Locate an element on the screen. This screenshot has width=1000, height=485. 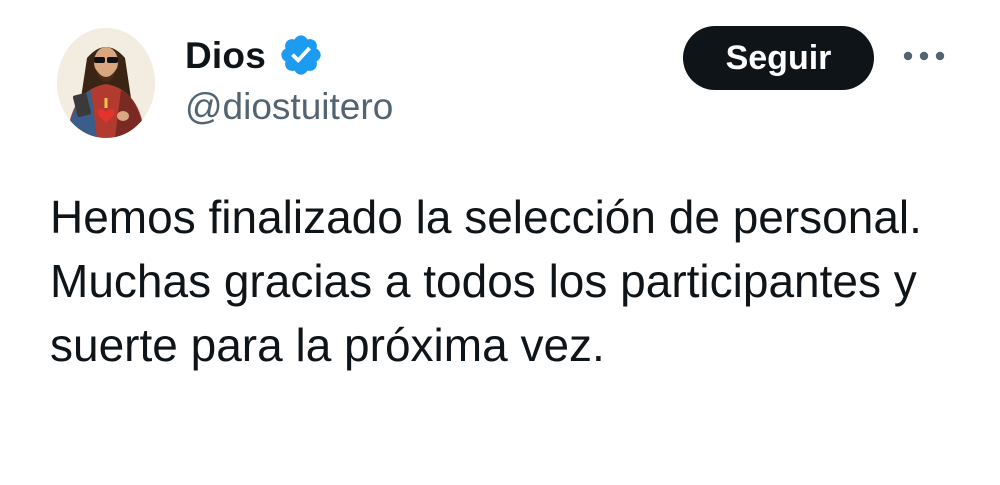
author-avatar is located at coordinates (106, 83).